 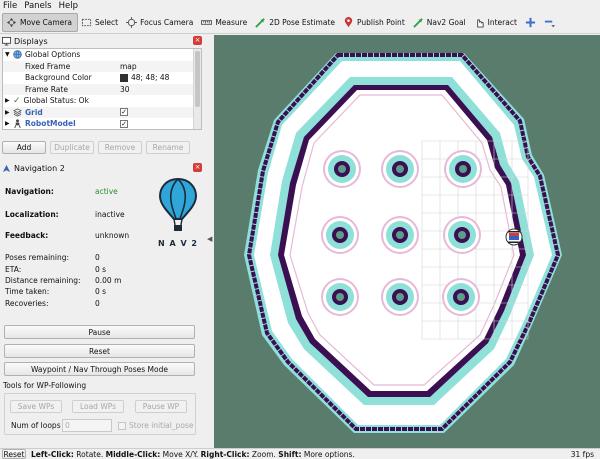 I want to click on tree-label: Frame Rate, so click(x=46, y=89).